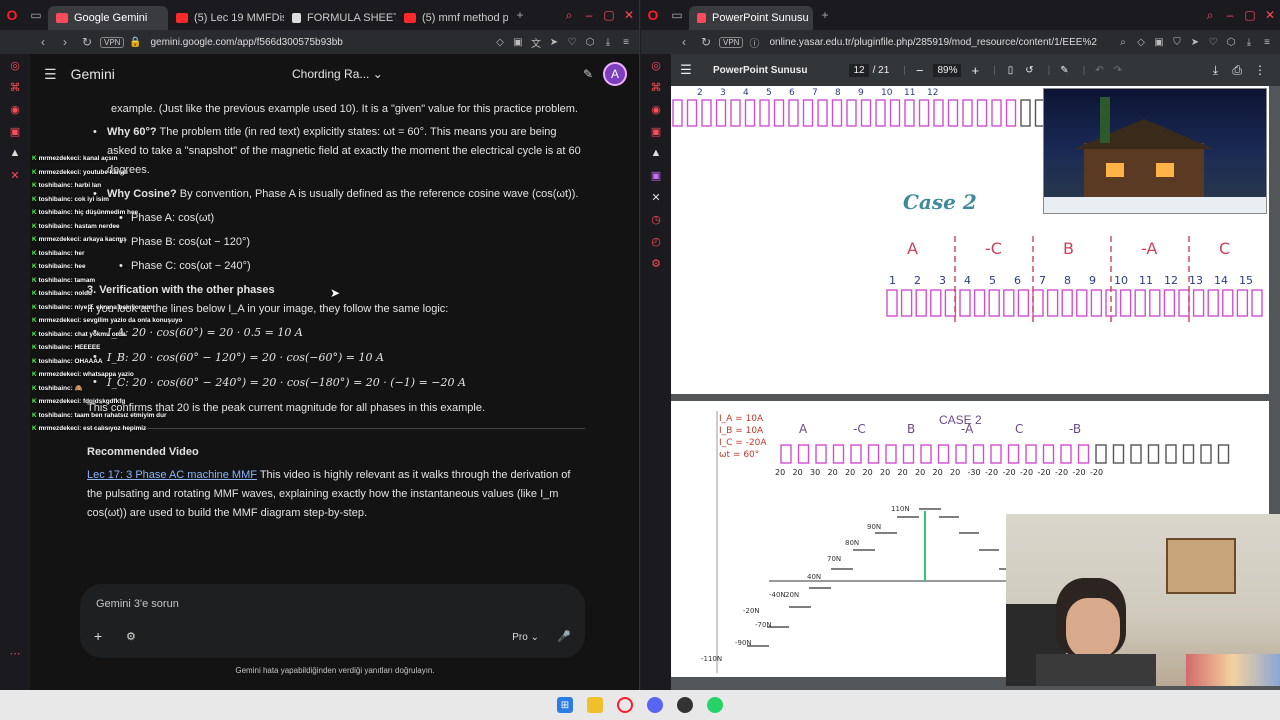 This screenshot has height=720, width=1280. What do you see at coordinates (1029, 70) in the screenshot?
I see `rotate-icon: ↺` at bounding box center [1029, 70].